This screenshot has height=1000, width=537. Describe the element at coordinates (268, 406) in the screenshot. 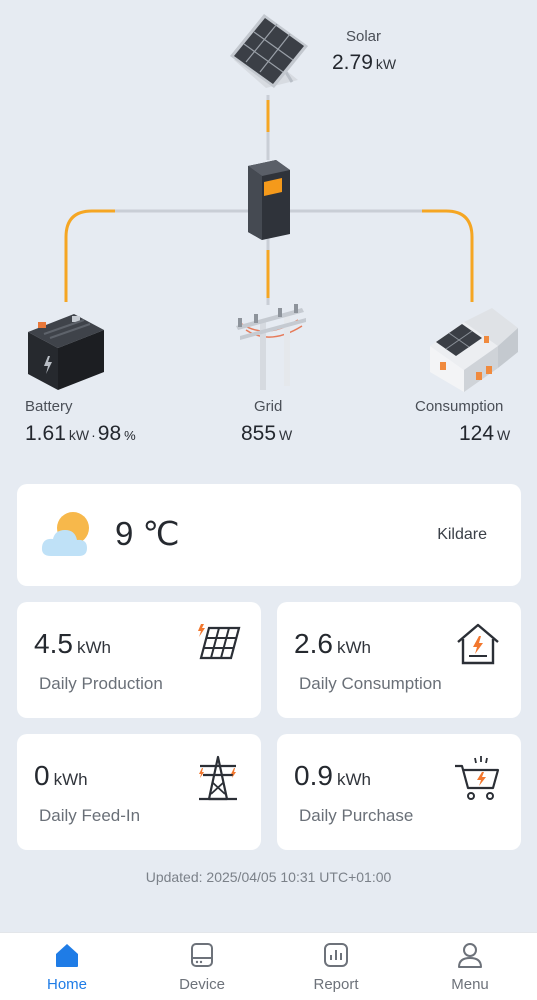

I see `grid-label: Grid` at that location.